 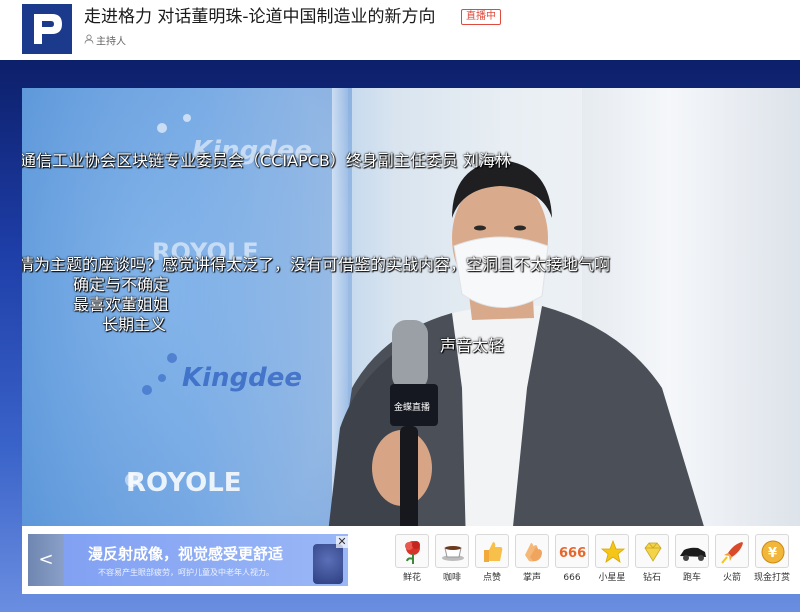 What do you see at coordinates (400, 30) in the screenshot?
I see `header: 走进格力 对话董明珠-论道中国制造业的新方向 直播中 主持人` at bounding box center [400, 30].